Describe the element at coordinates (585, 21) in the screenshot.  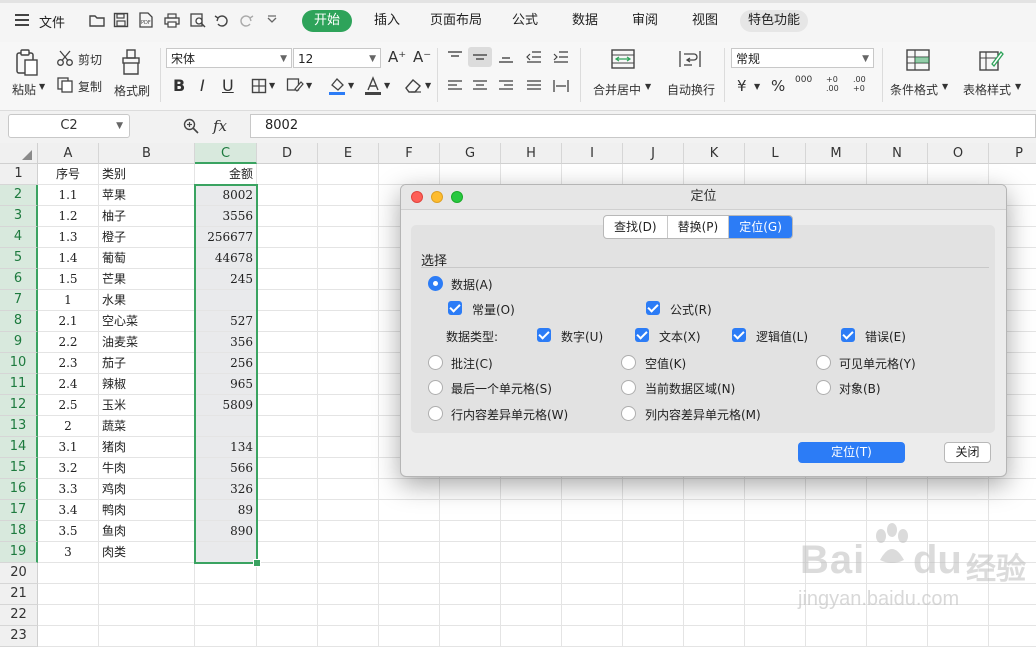
I see `tab-data: 数据` at that location.